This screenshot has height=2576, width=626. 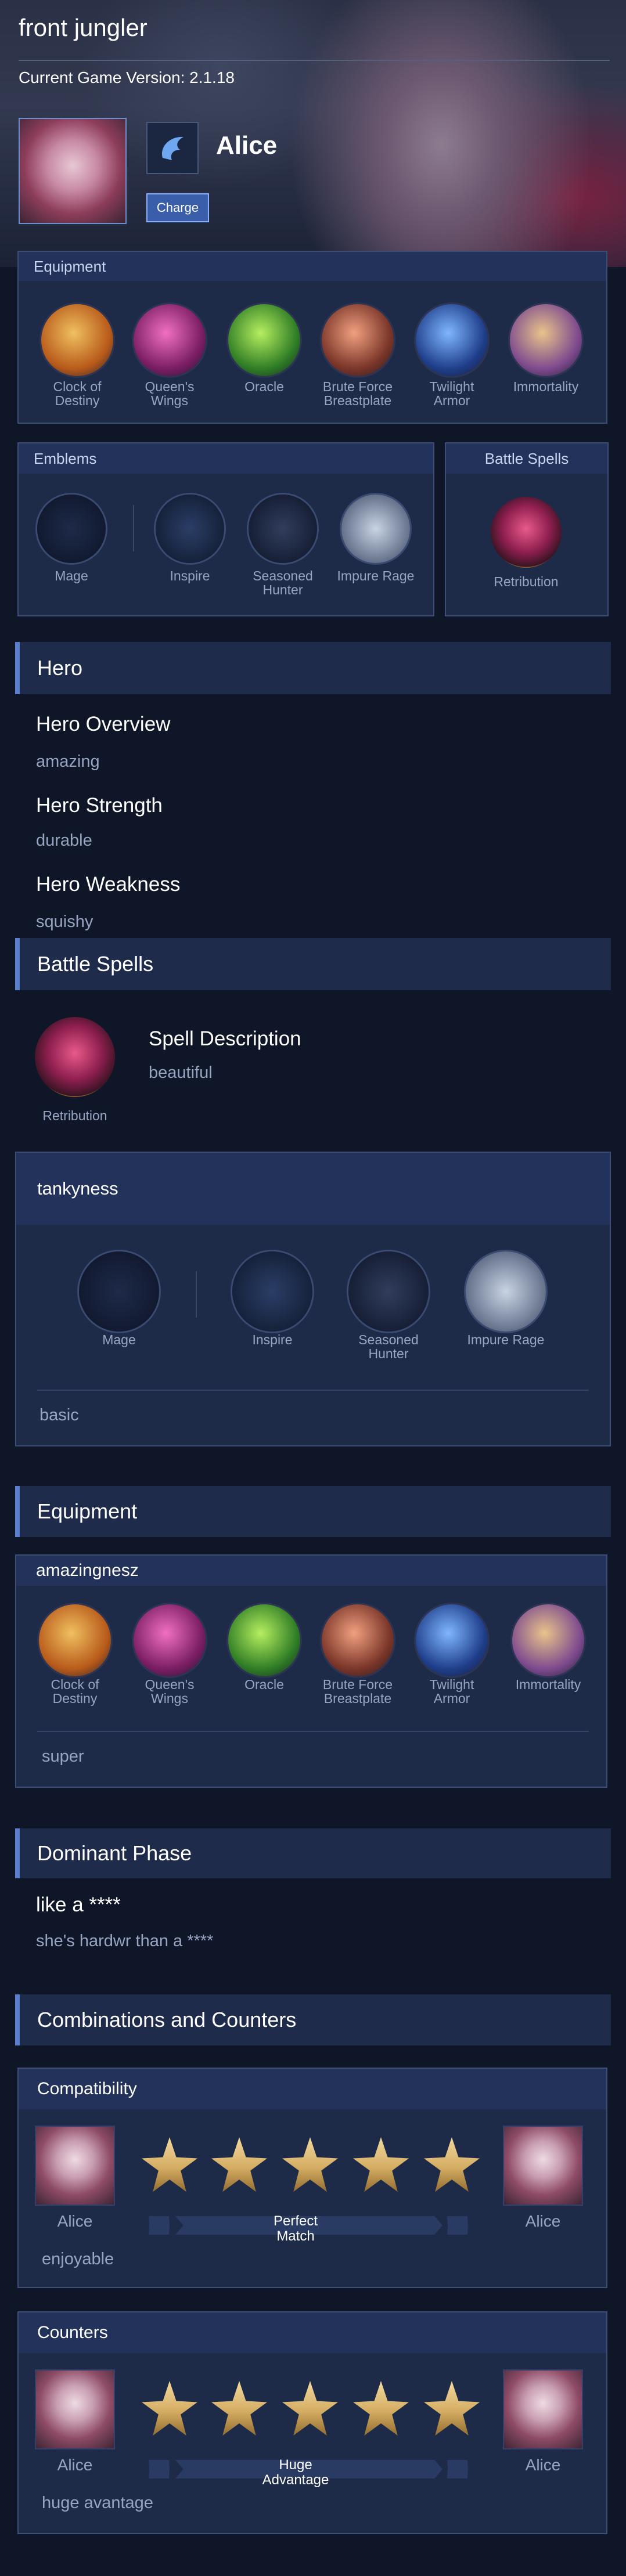 What do you see at coordinates (313, 267) in the screenshot?
I see `equipment-panel-title: Equipment` at bounding box center [313, 267].